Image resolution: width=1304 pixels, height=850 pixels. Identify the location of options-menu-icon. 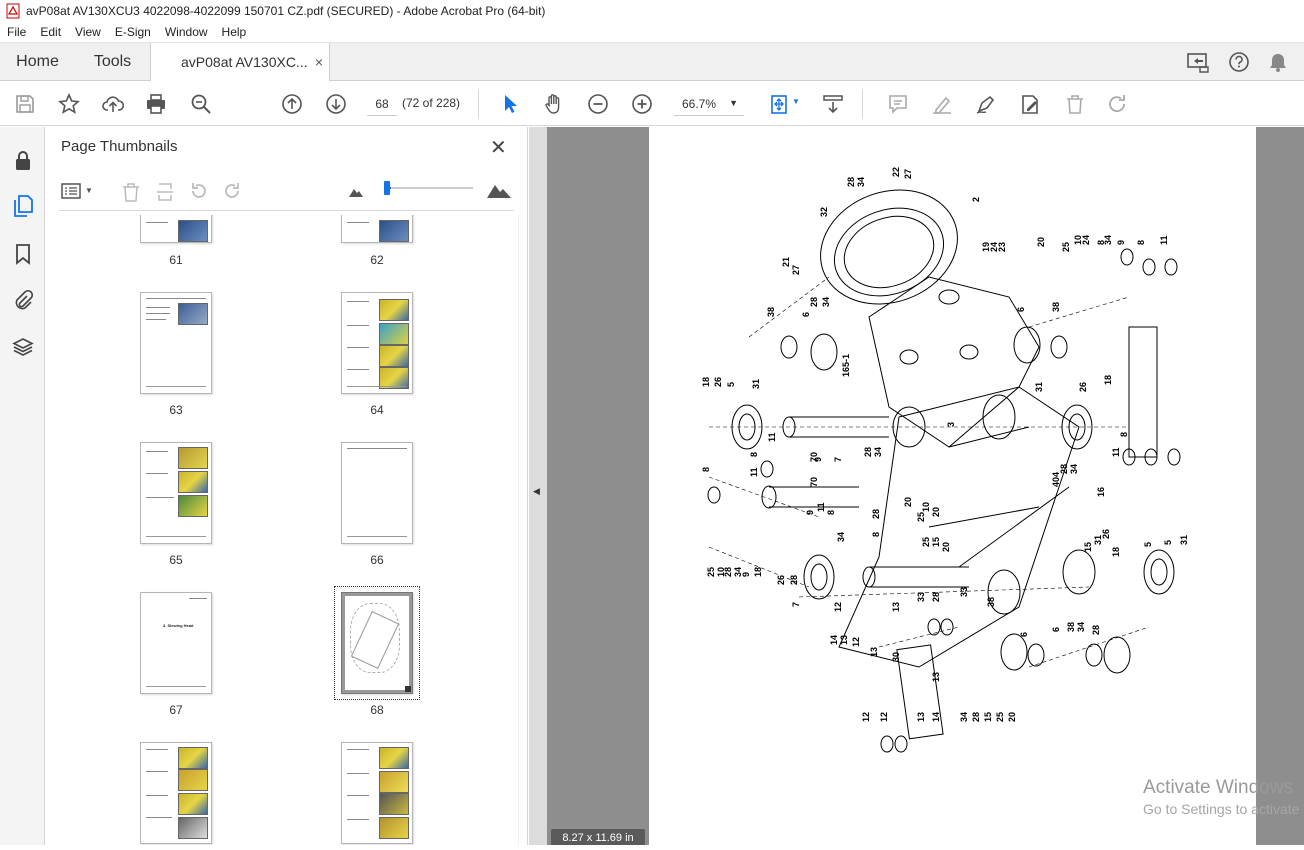
(71, 191).